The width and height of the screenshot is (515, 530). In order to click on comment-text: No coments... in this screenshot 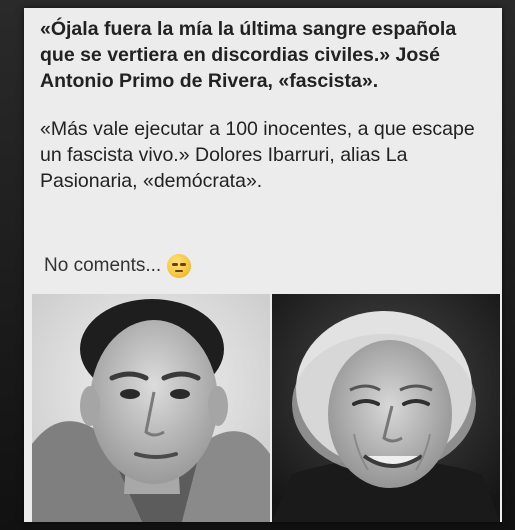, I will do `click(103, 265)`.